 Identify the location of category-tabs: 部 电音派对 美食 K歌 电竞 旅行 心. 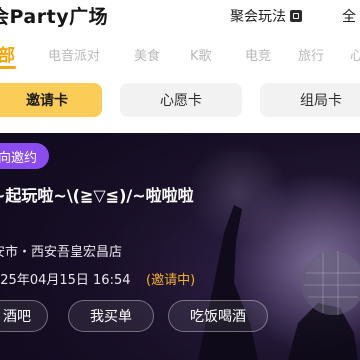
(180, 54).